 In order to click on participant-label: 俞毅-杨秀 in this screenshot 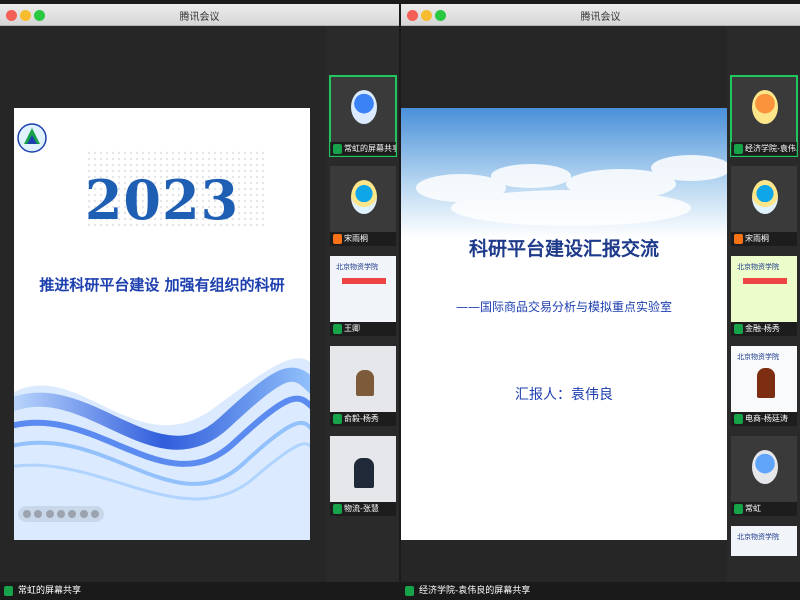, I will do `click(363, 419)`.